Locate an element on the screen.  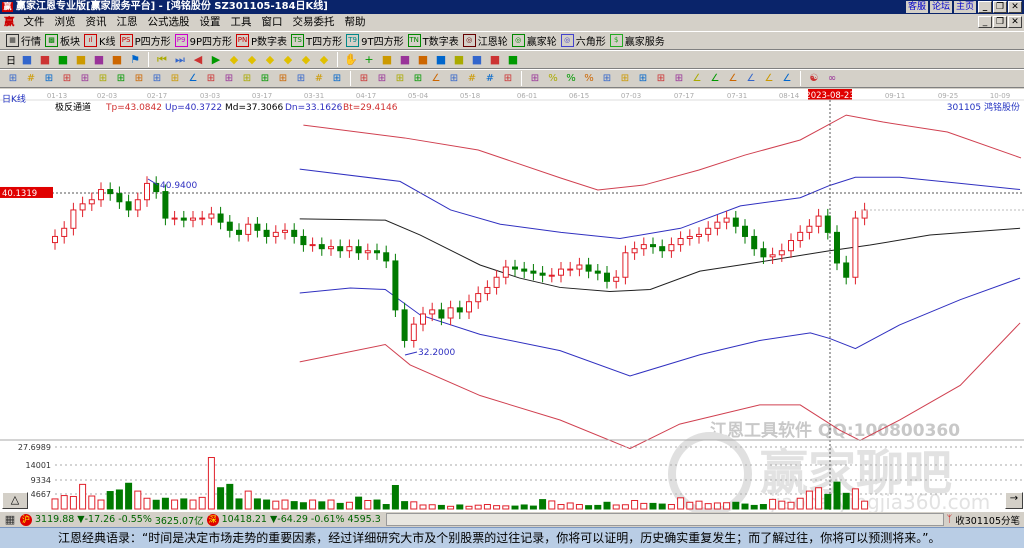
calendar-icon: ■ is located at coordinates (441, 60).